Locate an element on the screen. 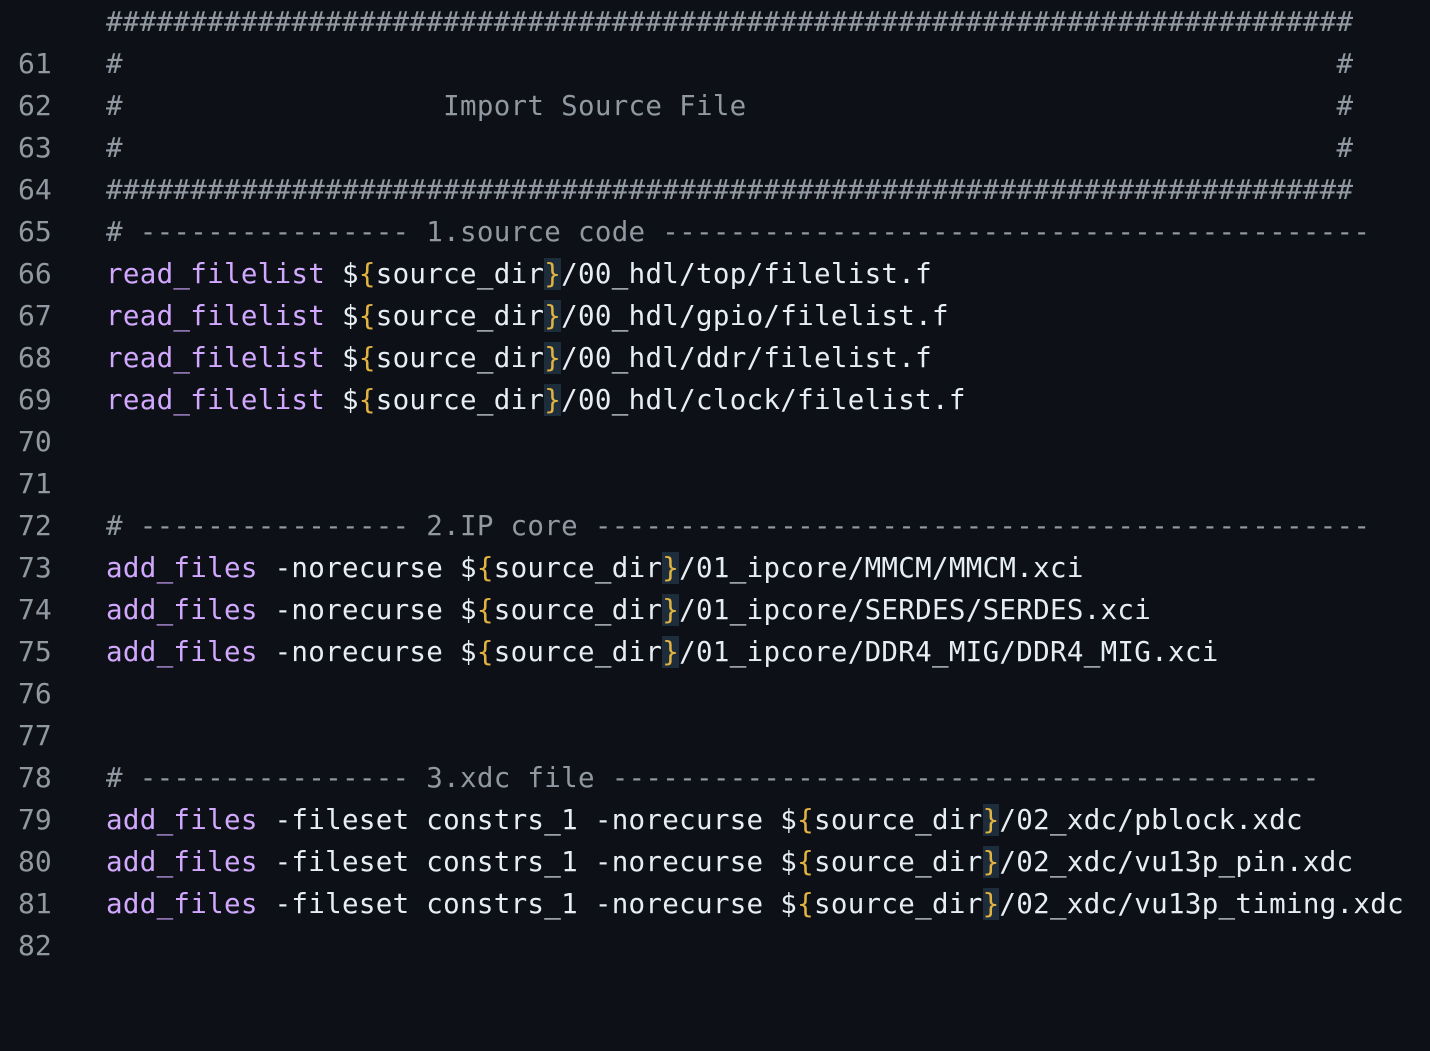 This screenshot has height=1051, width=1430. code-line: 63 # Import Source File # is located at coordinates (715, 124).